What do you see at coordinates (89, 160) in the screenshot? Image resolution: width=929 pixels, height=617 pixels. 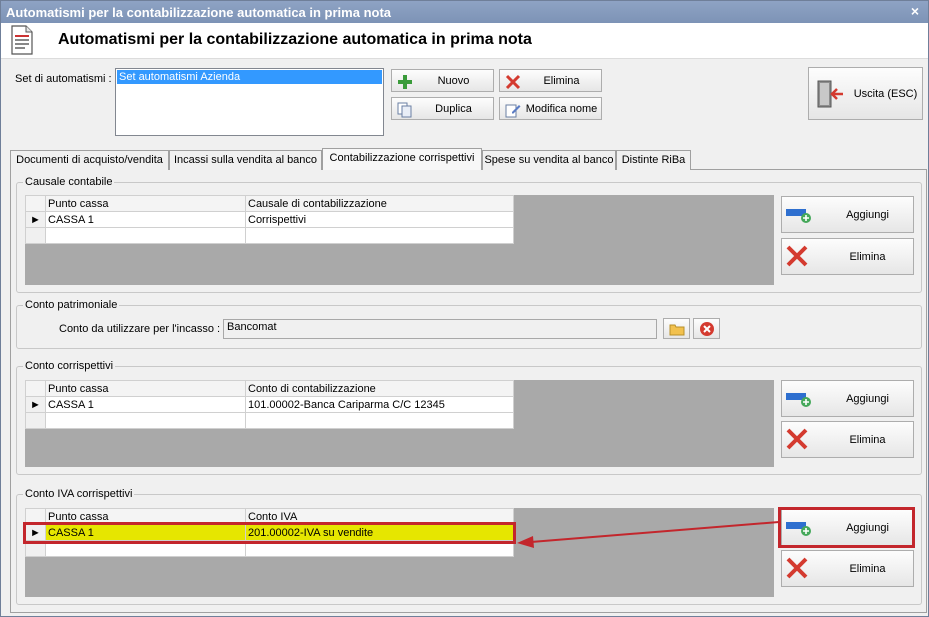 I see `tab-documenti: Documenti di acquisto/vendita` at bounding box center [89, 160].